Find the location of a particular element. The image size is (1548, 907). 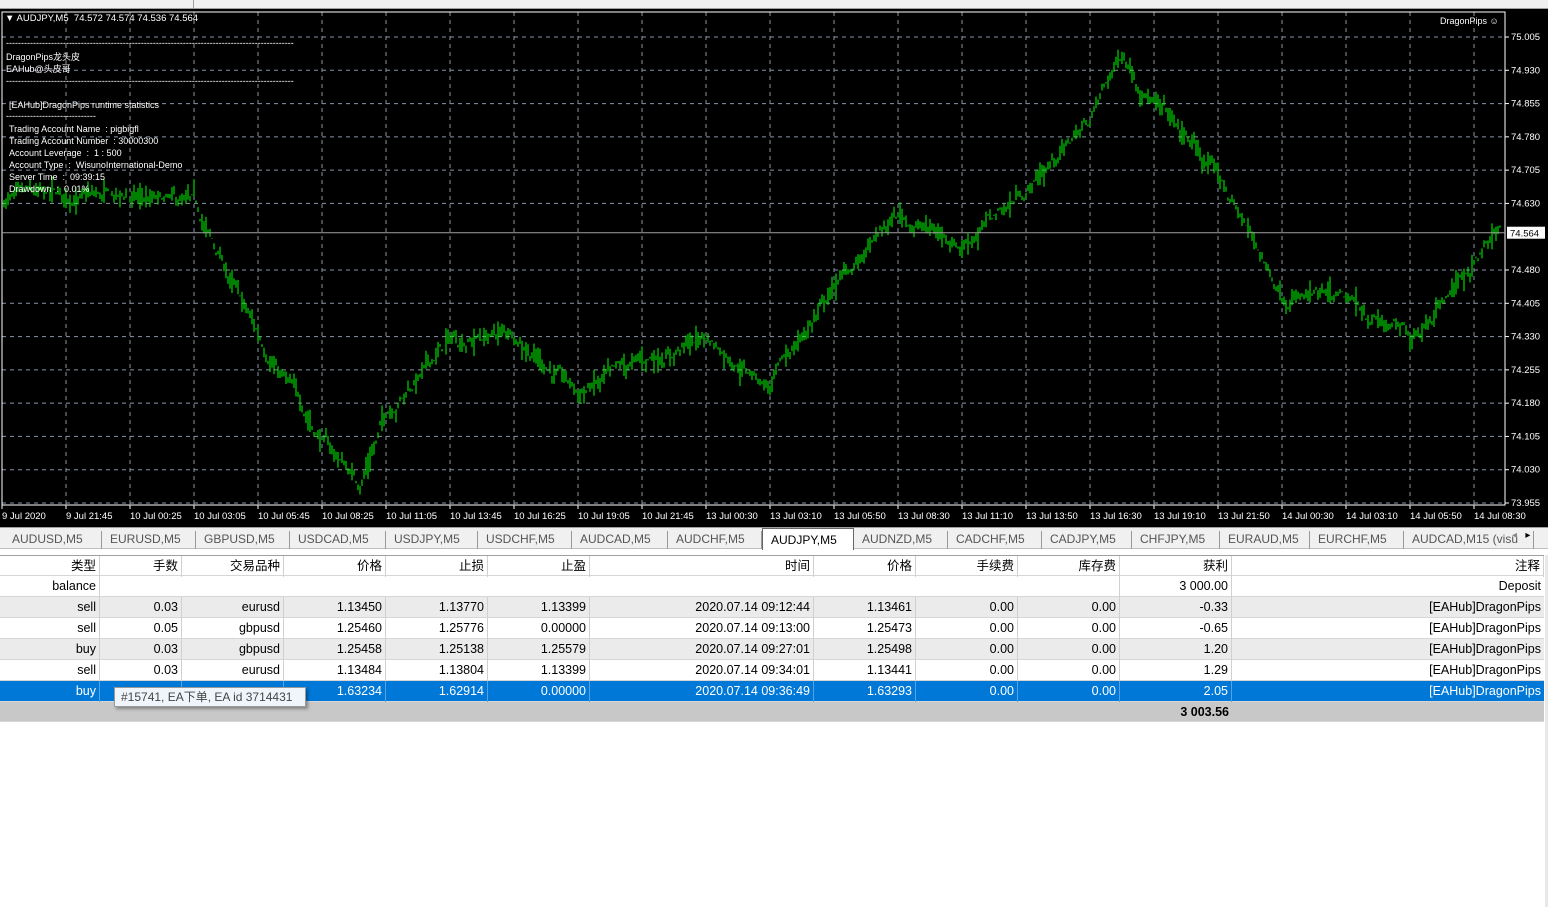

cell-stop-loss: 1.13804 is located at coordinates (437, 670).